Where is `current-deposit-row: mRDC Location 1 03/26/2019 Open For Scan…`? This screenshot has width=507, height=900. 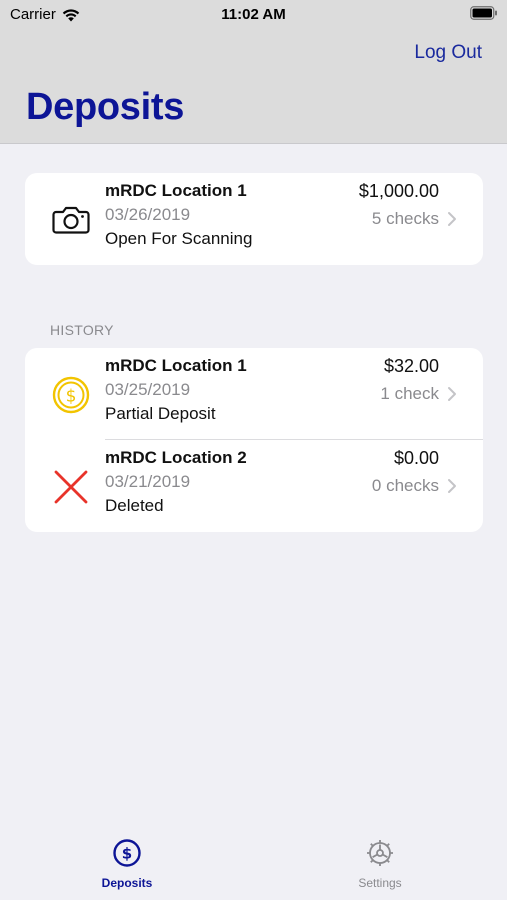
current-deposit-row: mRDC Location 1 03/26/2019 Open For Scan… is located at coordinates (254, 219).